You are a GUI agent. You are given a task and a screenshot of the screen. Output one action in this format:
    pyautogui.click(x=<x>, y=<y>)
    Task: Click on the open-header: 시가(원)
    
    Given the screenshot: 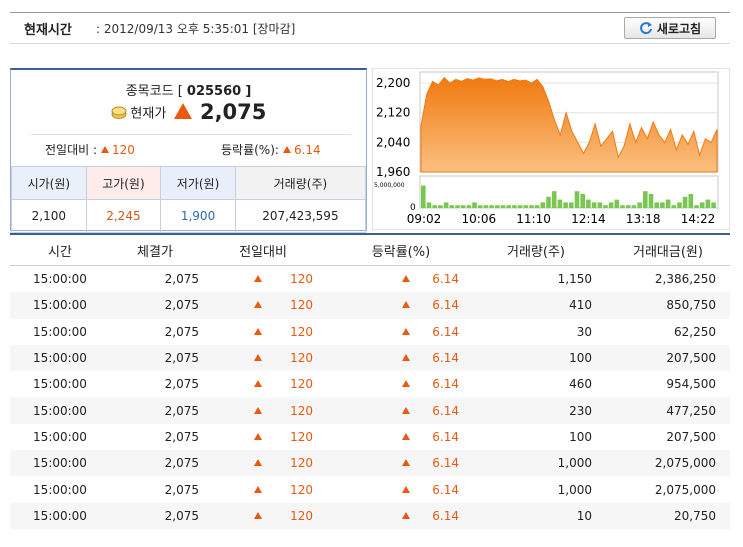 What is the action you would take?
    pyautogui.click(x=49, y=183)
    